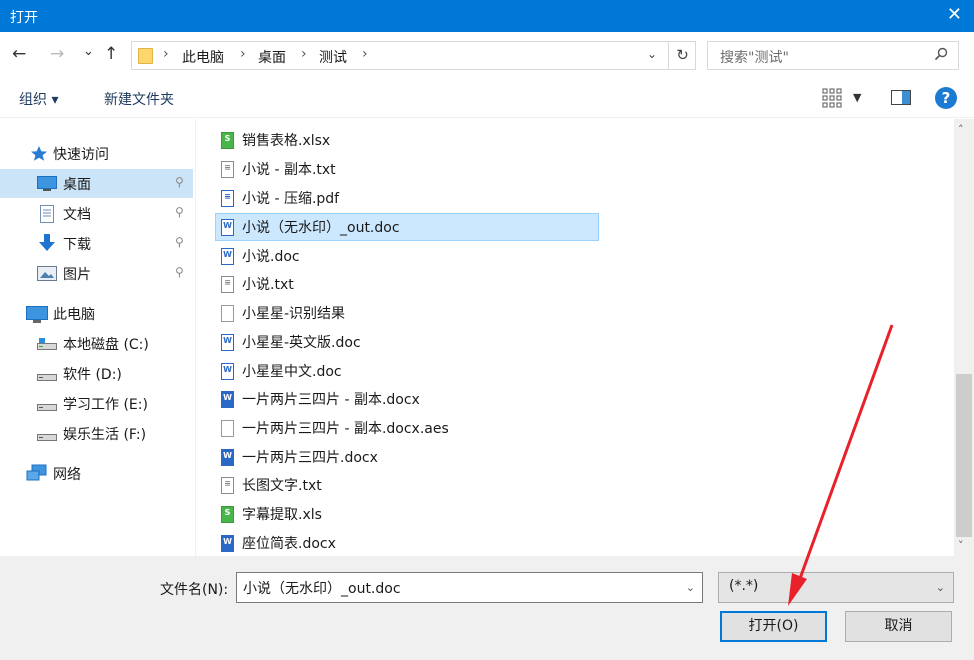 This screenshot has width=974, height=660. Describe the element at coordinates (954, 15) in the screenshot. I see `close-icon: ✕` at that location.